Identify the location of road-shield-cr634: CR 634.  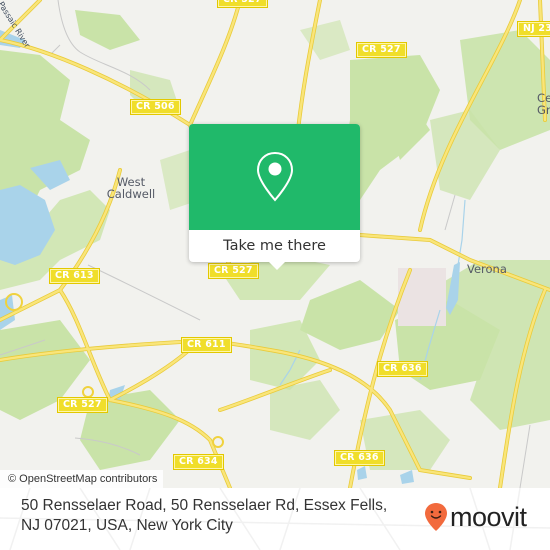
(198, 462).